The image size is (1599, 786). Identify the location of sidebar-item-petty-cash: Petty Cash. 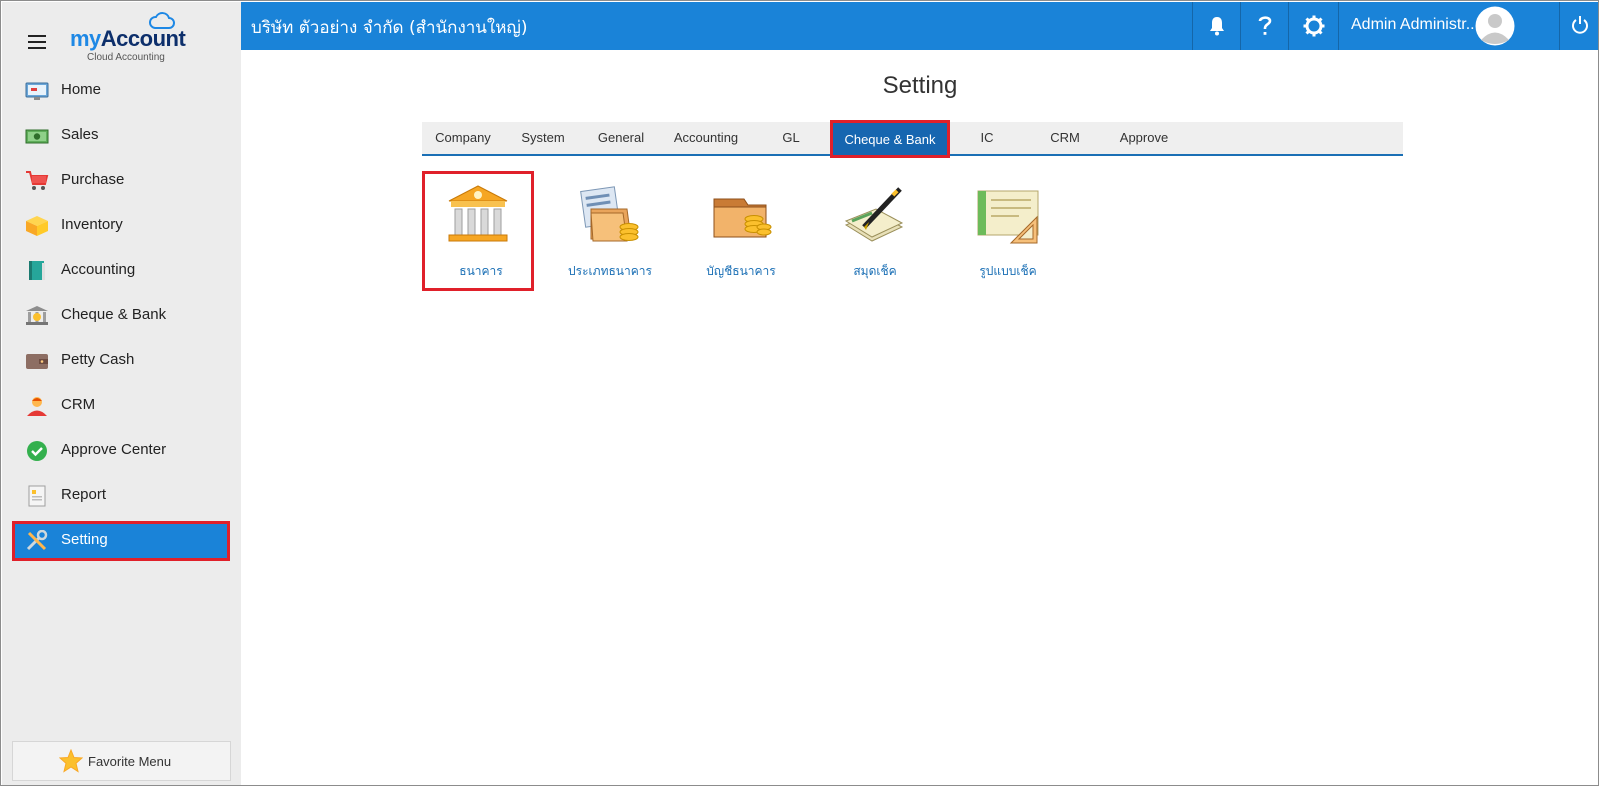
(121, 361).